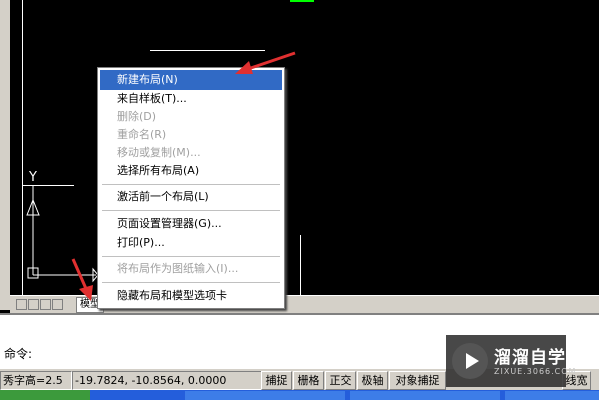 Image resolution: width=599 pixels, height=400 pixels. What do you see at coordinates (530, 358) in the screenshot?
I see `watermark-title: 溜溜自学` at bounding box center [530, 358].